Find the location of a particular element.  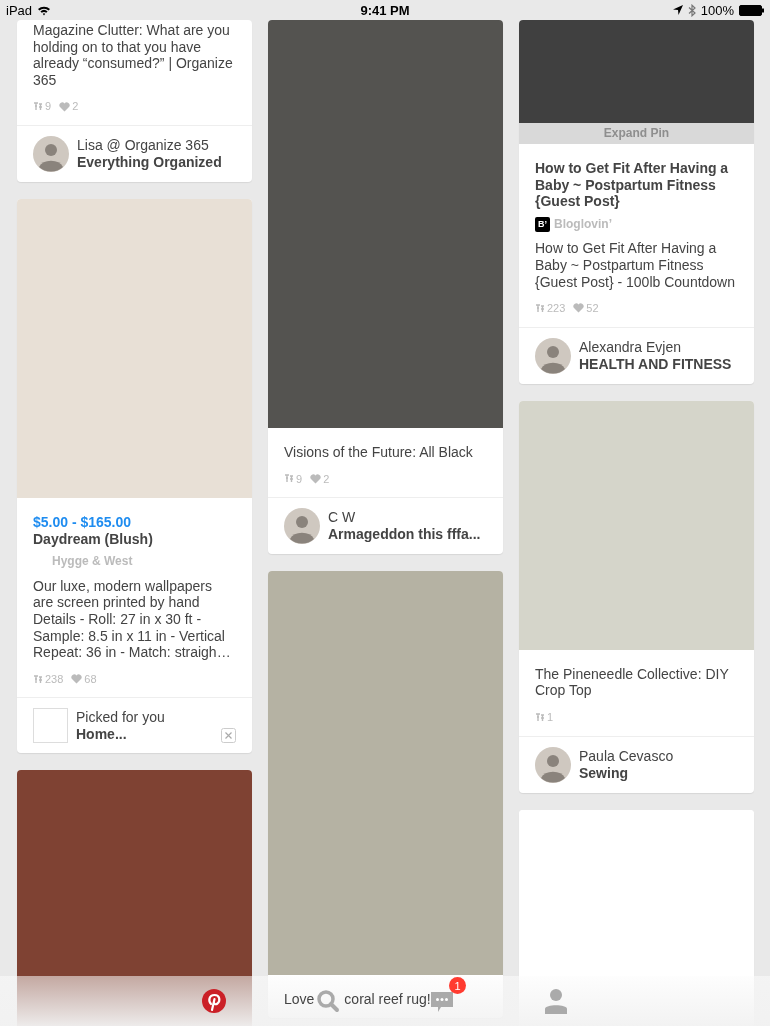

repin-count: 223 is located at coordinates (556, 309).